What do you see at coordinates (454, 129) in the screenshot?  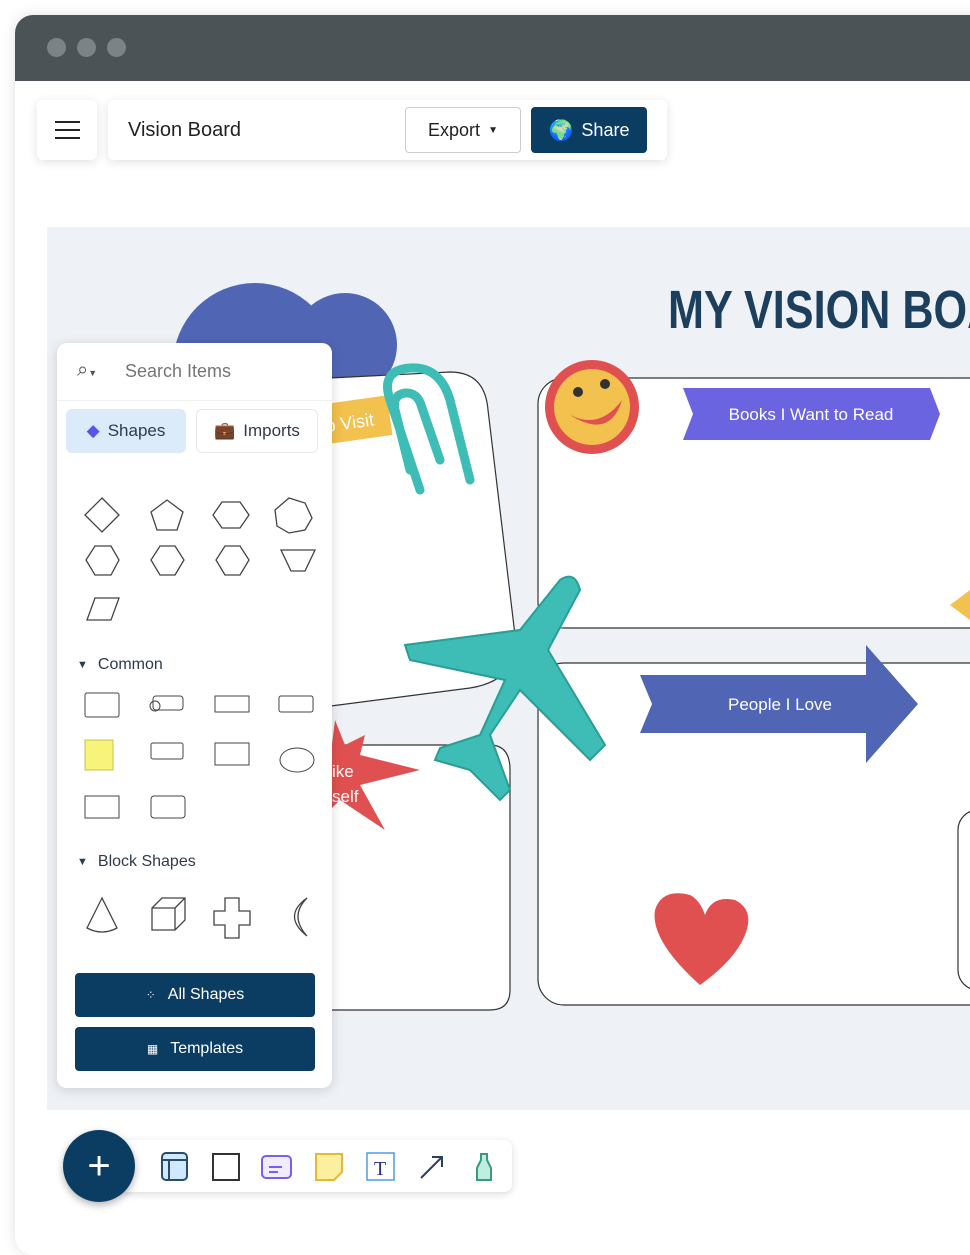 I see `export-label: Export` at bounding box center [454, 129].